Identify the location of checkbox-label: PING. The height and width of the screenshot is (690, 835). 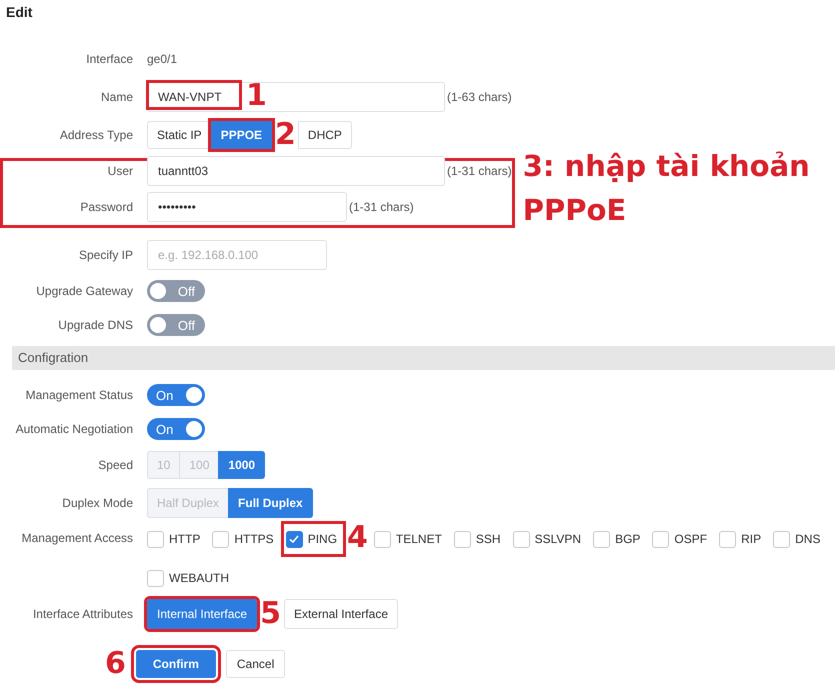
(323, 539).